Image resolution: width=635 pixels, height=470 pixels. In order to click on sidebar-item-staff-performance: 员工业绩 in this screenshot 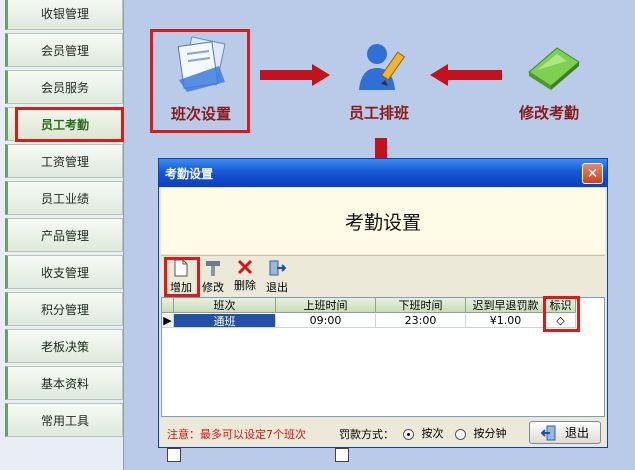, I will do `click(64, 198)`.